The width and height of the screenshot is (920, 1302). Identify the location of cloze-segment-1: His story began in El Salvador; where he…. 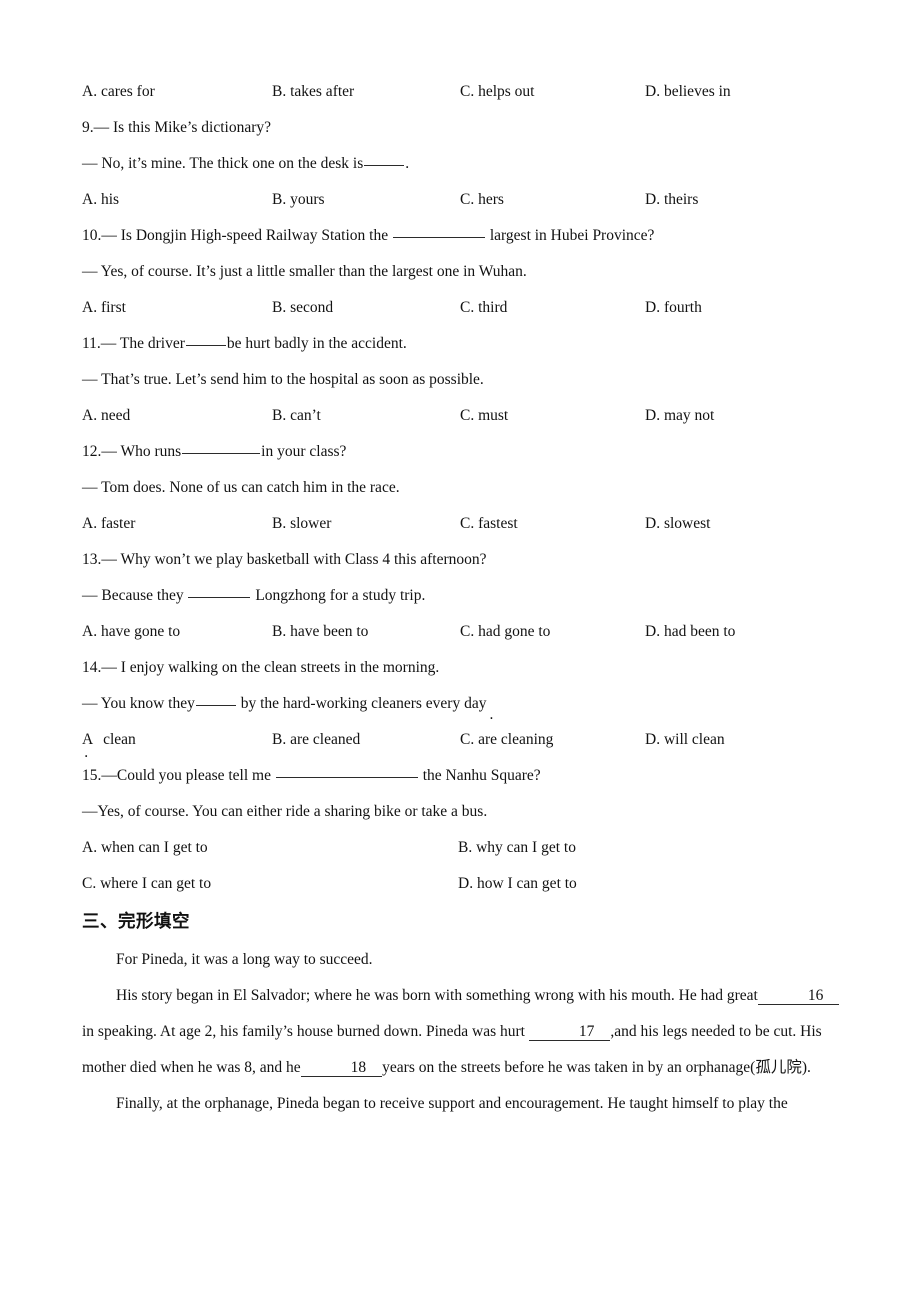
(437, 995).